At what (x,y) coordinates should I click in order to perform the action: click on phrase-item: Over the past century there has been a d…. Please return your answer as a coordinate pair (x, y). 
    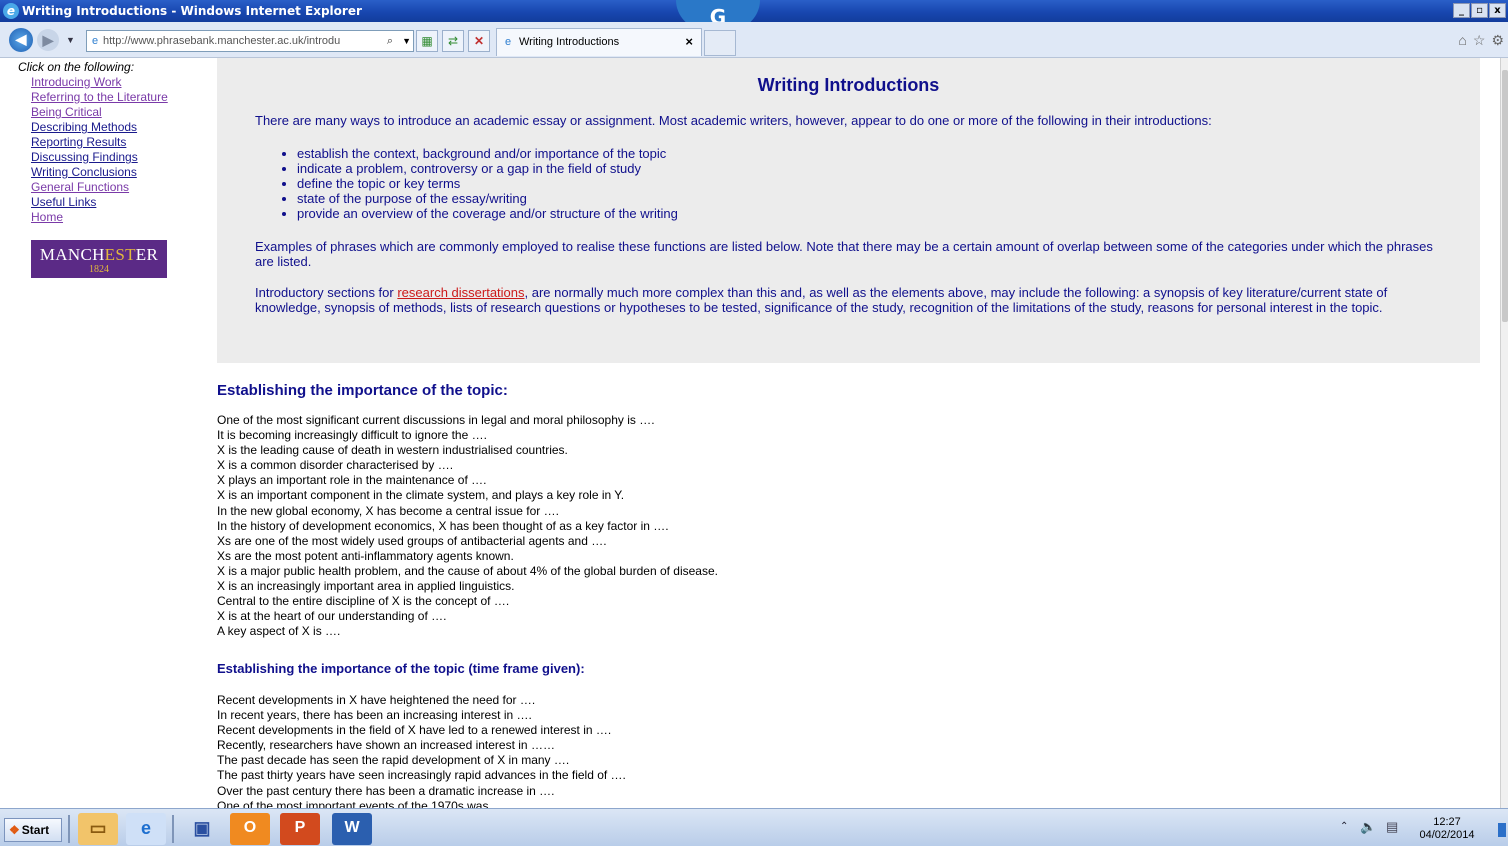
    Looking at the image, I should click on (386, 790).